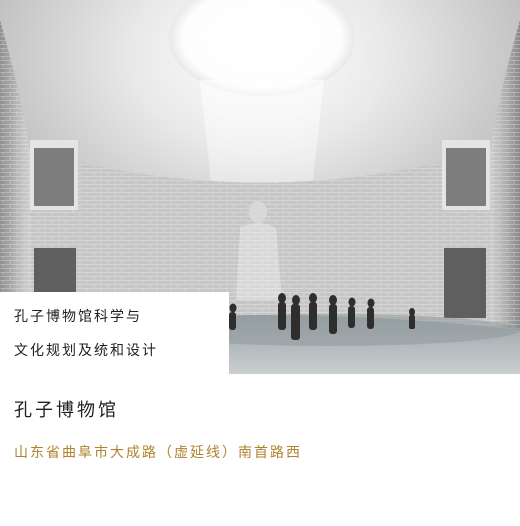 The image size is (520, 526). Describe the element at coordinates (114, 333) in the screenshot. I see `caption-panel: 孔子博物馆科学与 文化规划及统和设计` at that location.